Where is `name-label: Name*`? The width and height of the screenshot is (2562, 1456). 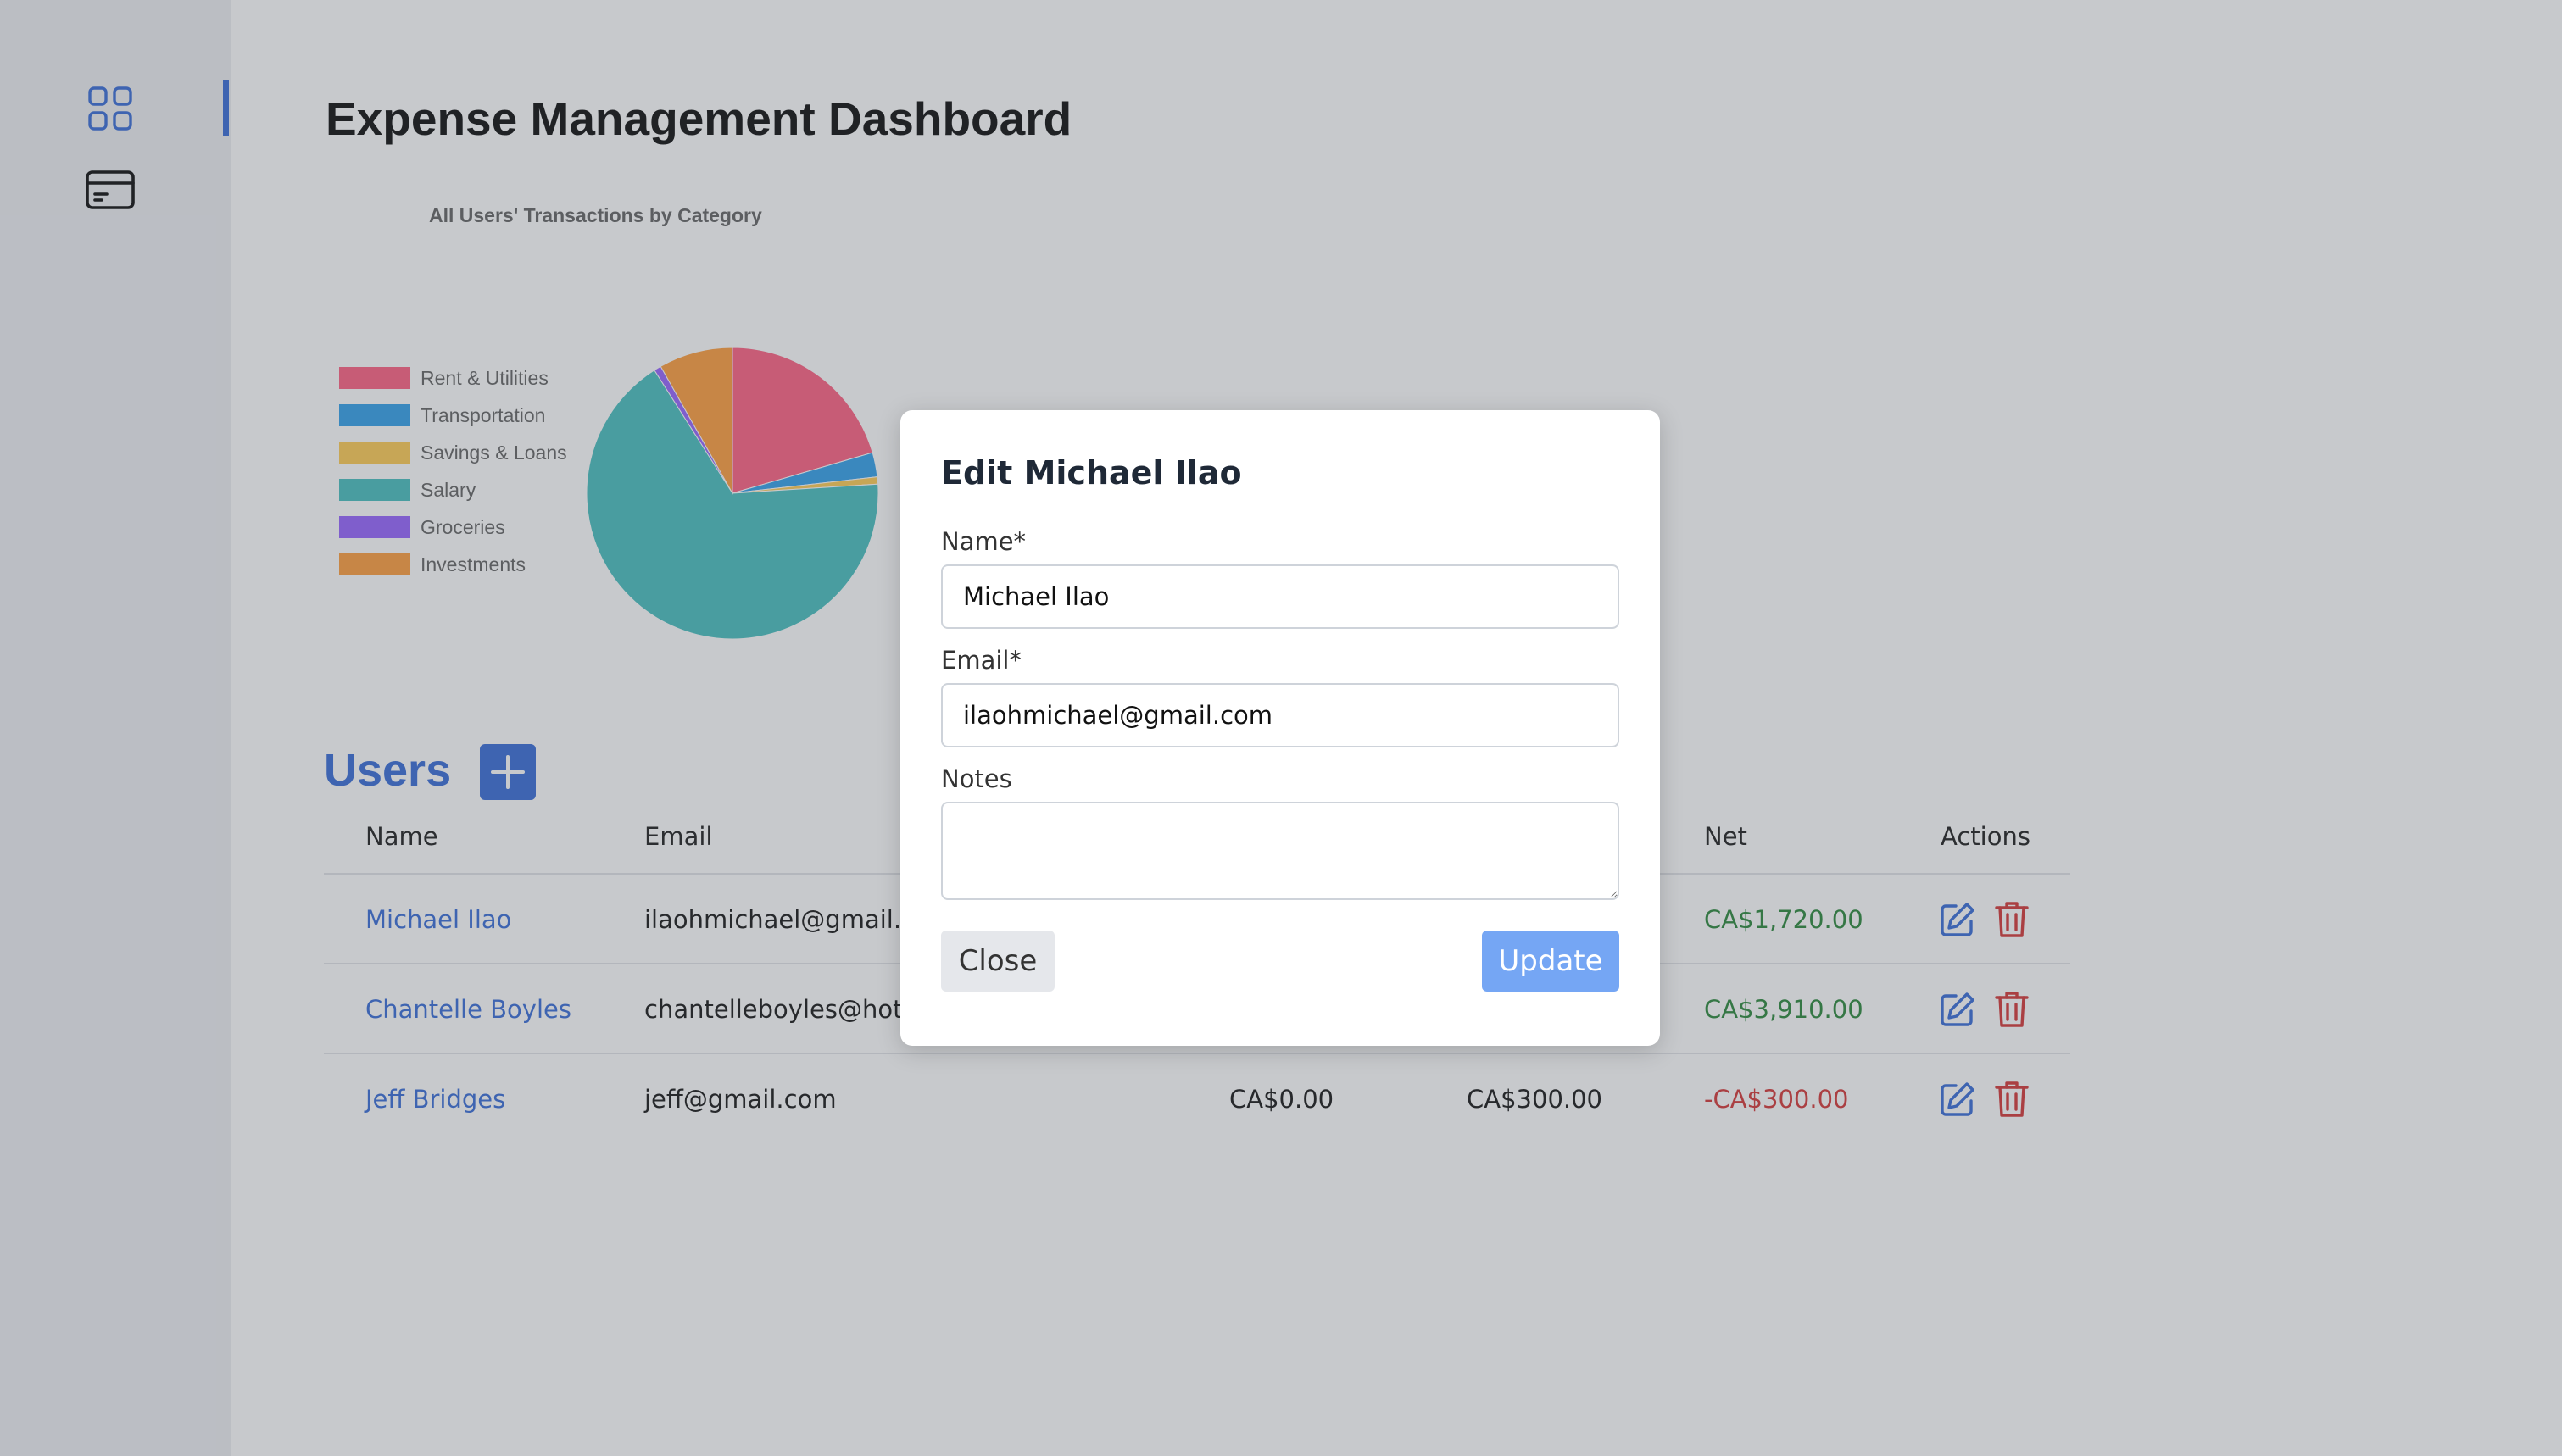
name-label: Name* is located at coordinates (984, 541).